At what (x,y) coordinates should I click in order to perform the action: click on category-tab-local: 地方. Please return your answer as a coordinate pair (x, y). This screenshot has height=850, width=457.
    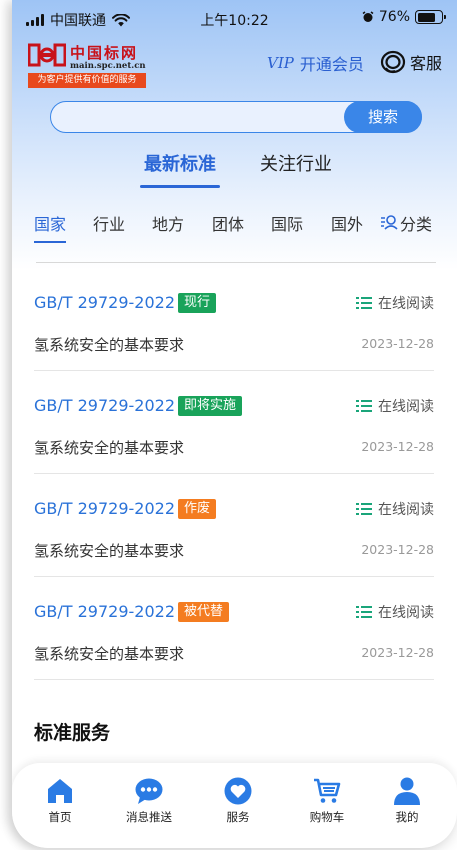
    Looking at the image, I should click on (168, 223).